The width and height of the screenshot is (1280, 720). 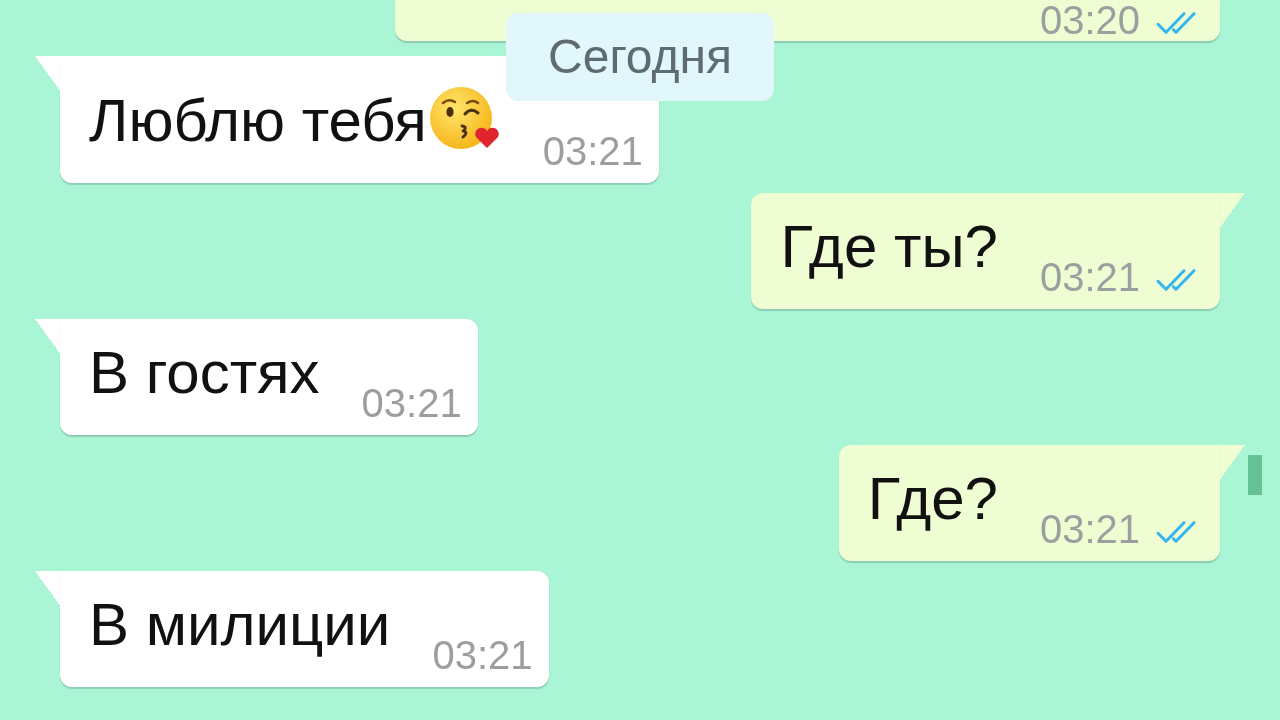 What do you see at coordinates (1089, 20) in the screenshot?
I see `message-time: 03:20` at bounding box center [1089, 20].